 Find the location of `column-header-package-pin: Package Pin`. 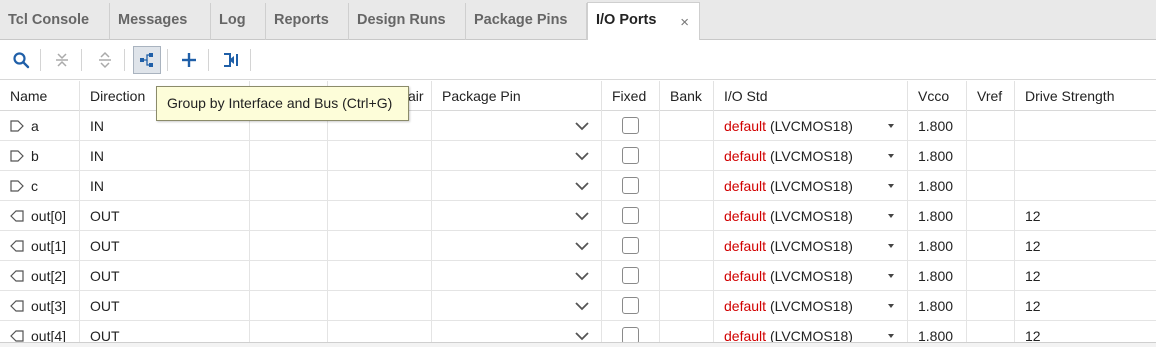

column-header-package-pin: Package Pin is located at coordinates (517, 96).